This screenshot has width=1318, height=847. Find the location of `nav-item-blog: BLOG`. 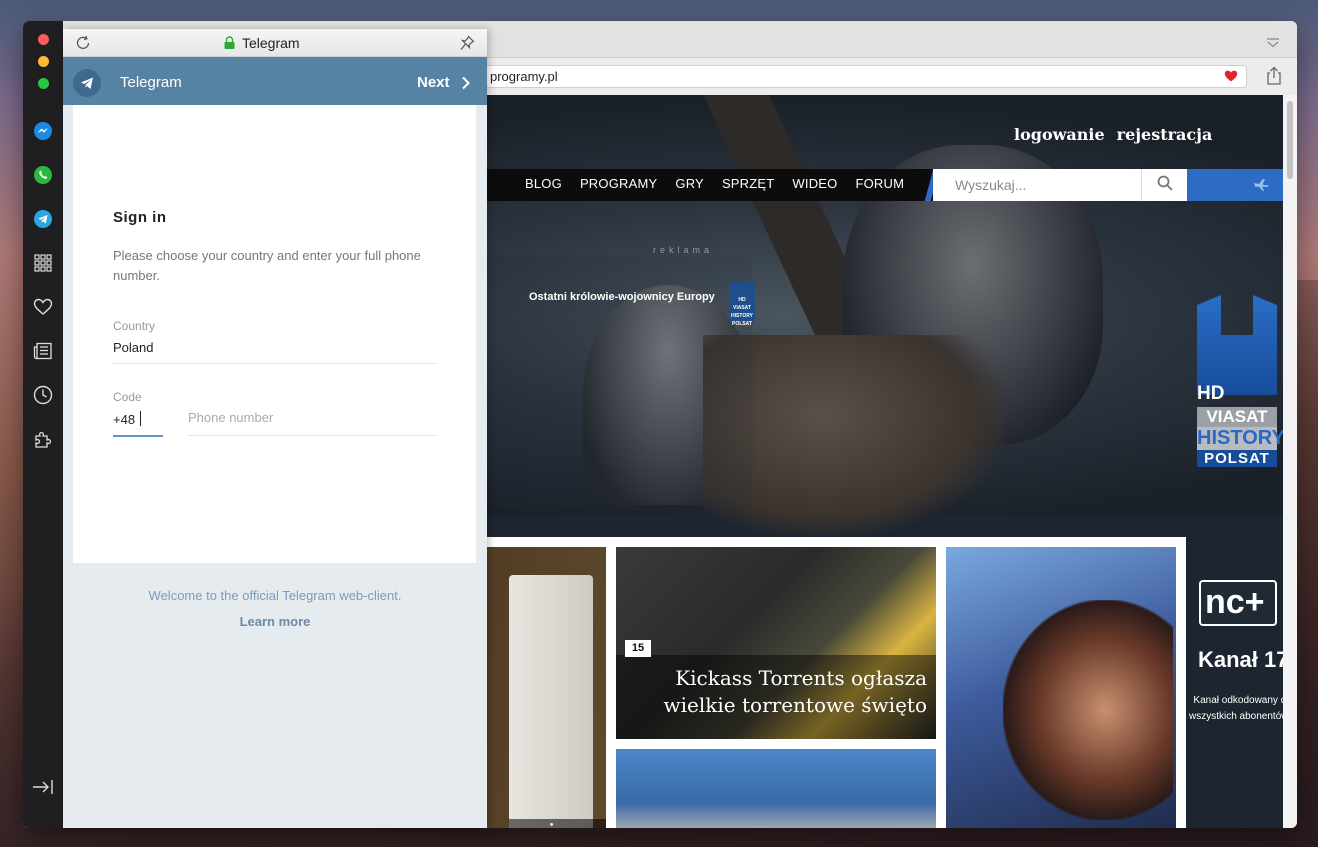

nav-item-blog: BLOG is located at coordinates (543, 183).